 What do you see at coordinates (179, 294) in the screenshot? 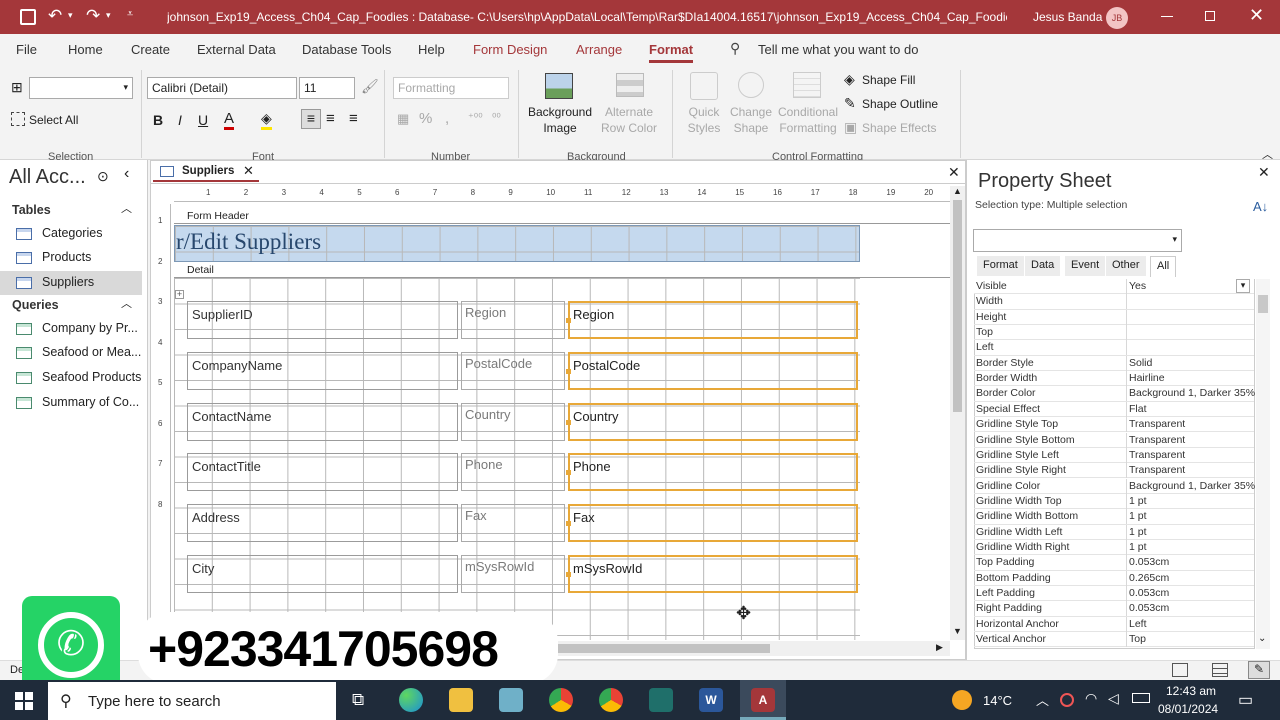
I see `layout-selector-icon: +` at bounding box center [179, 294].